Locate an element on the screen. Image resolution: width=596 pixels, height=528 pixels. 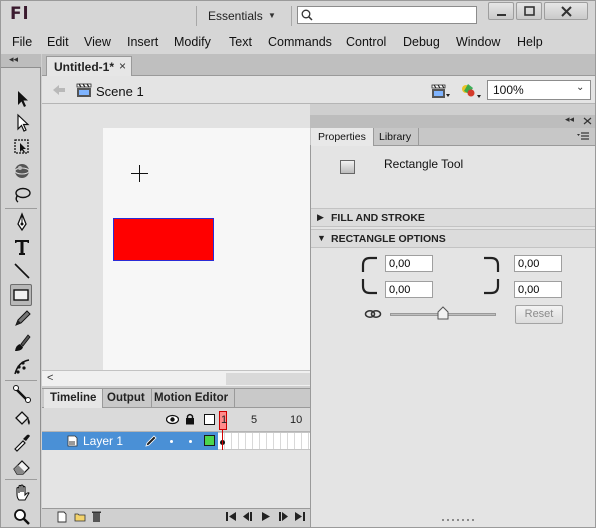
menu-control: Control is located at coordinates (366, 42).